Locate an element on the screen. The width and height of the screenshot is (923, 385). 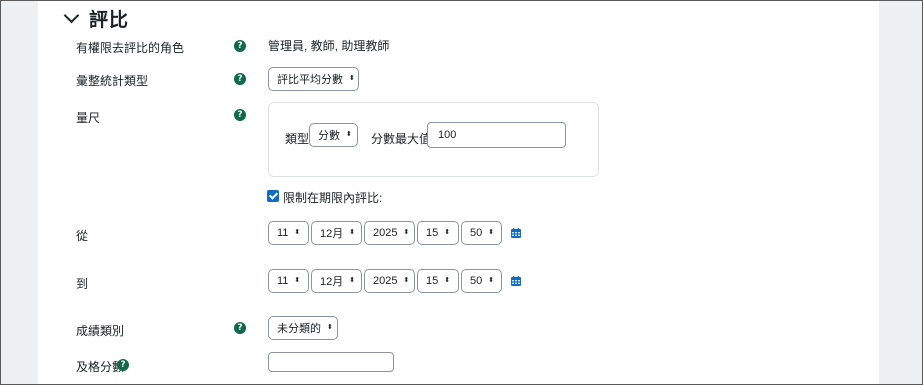
scale-label: 量尺 is located at coordinates (88, 118).